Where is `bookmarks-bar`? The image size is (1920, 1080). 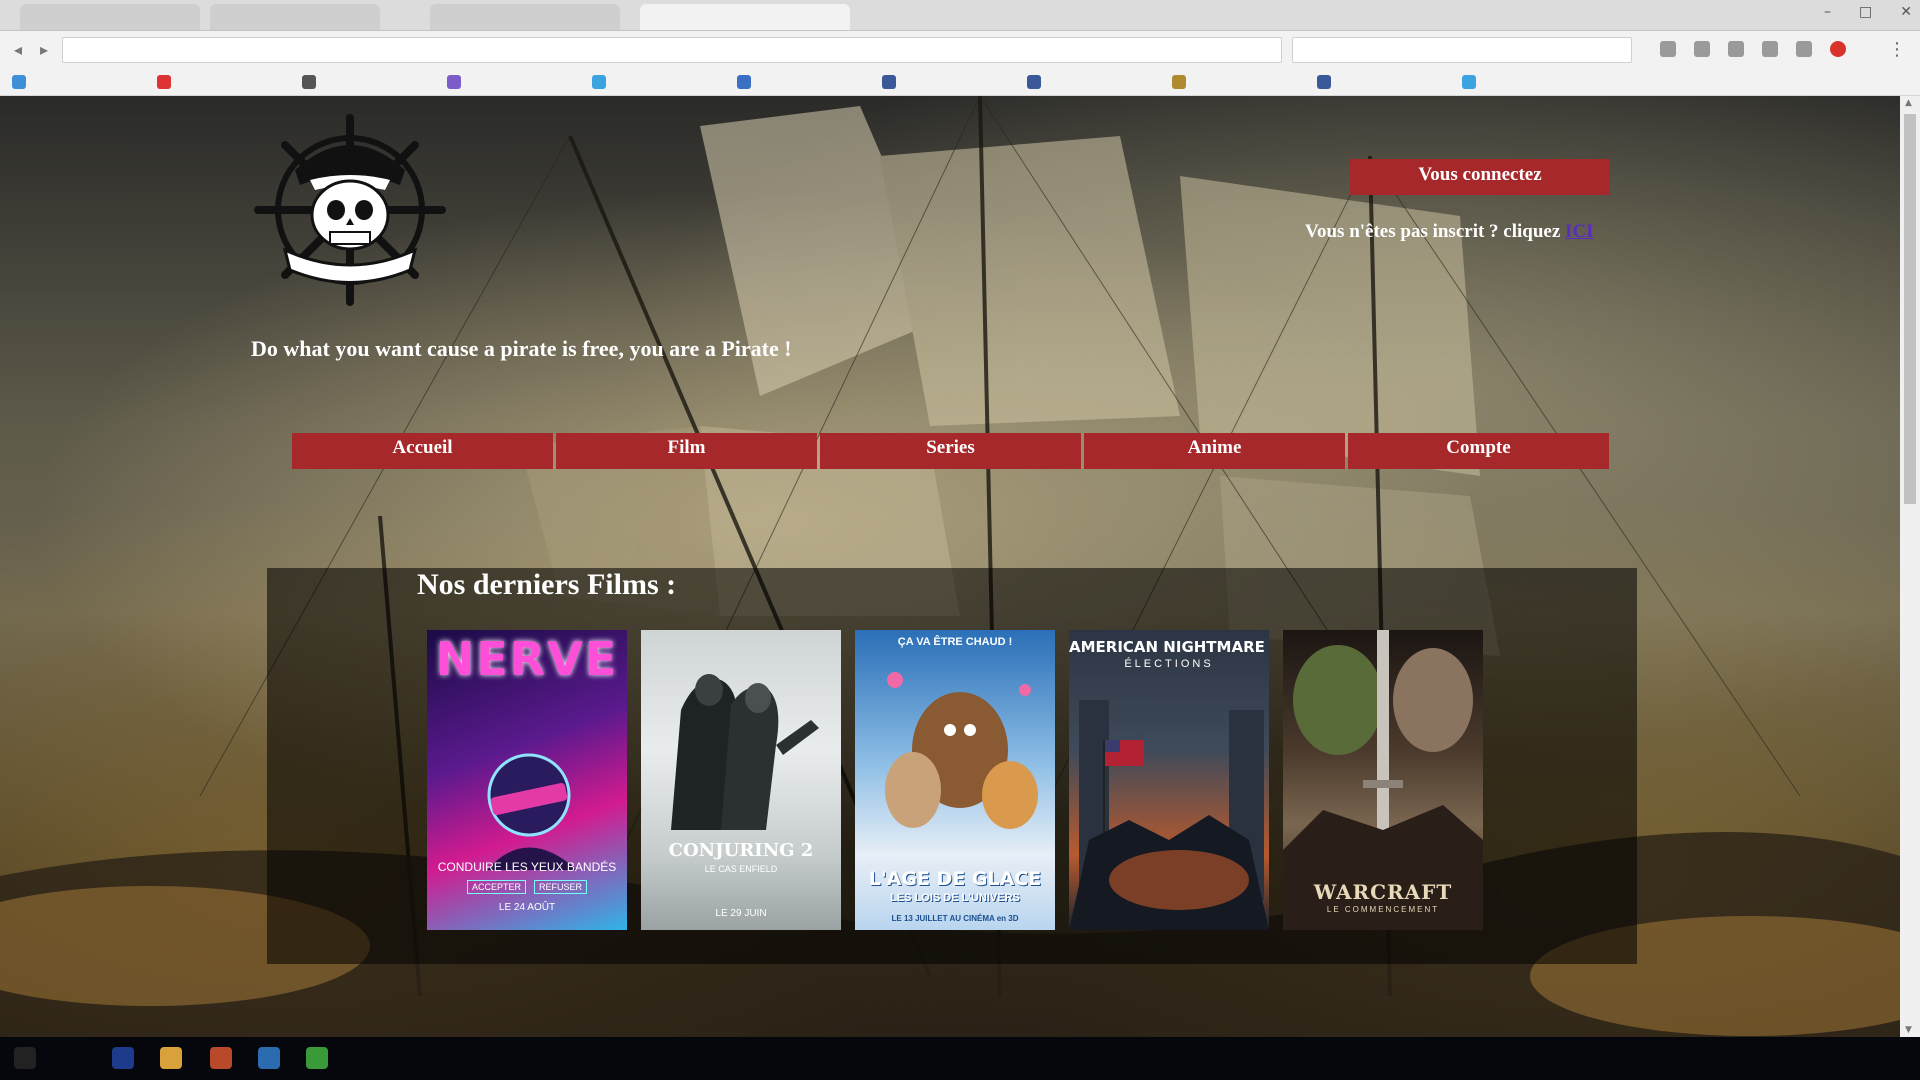 bookmarks-bar is located at coordinates (960, 82).